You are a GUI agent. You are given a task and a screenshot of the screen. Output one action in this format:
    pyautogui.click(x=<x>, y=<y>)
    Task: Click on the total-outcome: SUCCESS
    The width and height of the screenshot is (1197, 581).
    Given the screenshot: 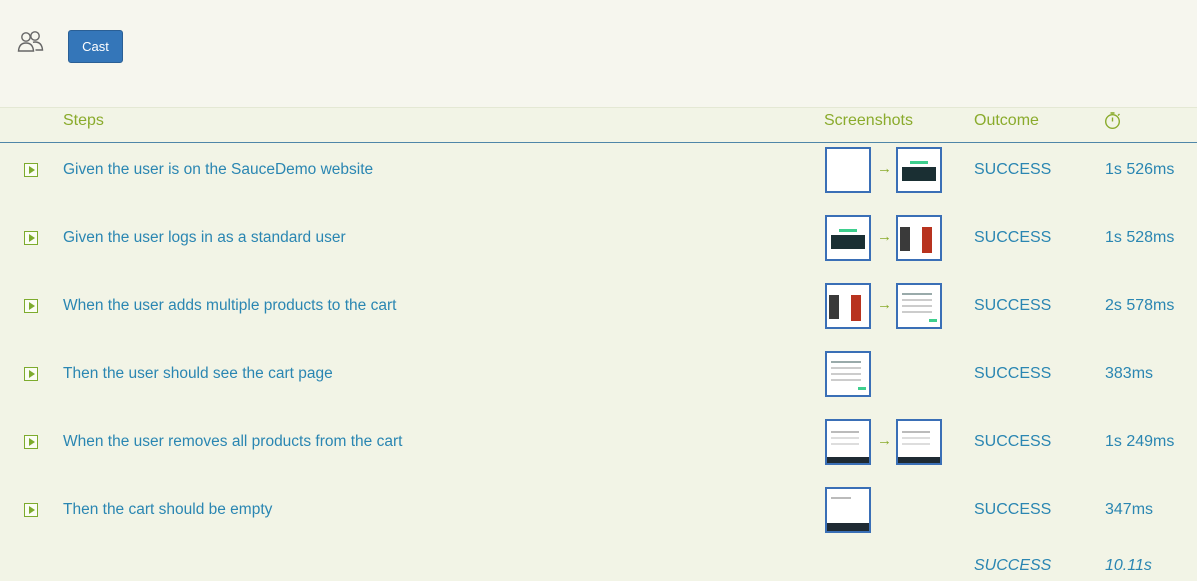 What is the action you would take?
    pyautogui.click(x=1013, y=565)
    